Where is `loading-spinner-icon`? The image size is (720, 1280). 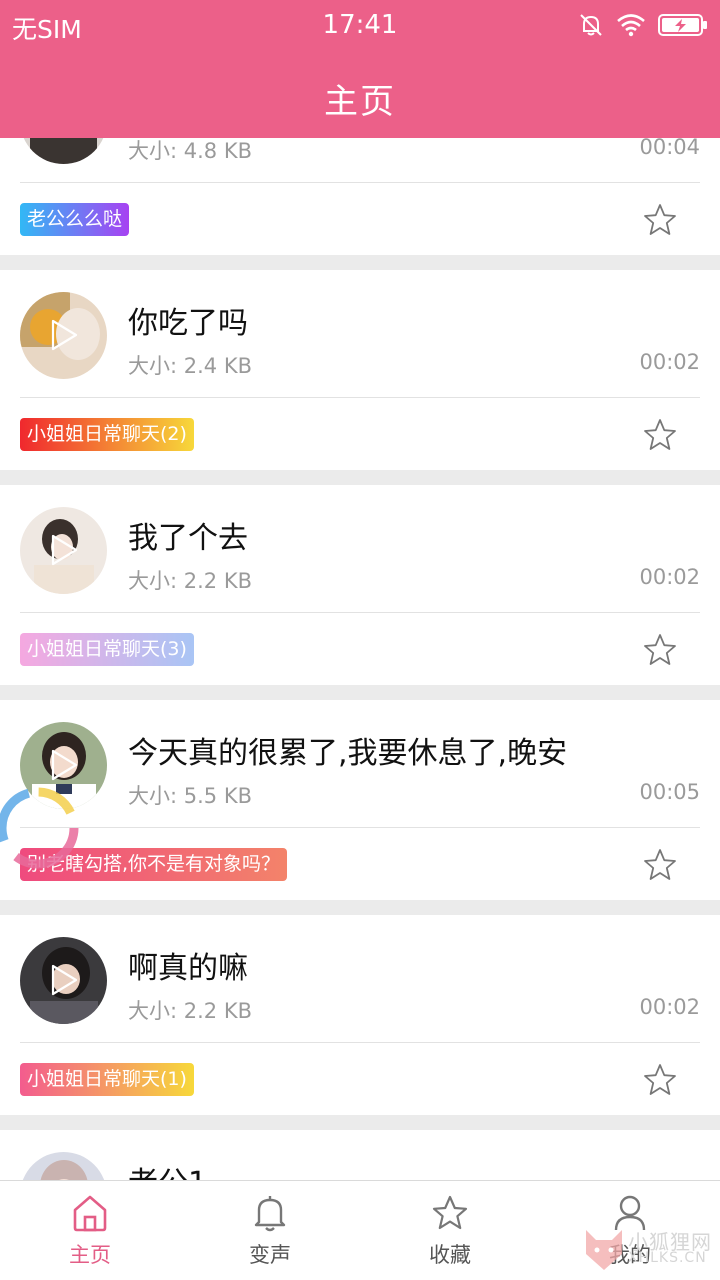
loading-spinner-icon is located at coordinates (39, 828).